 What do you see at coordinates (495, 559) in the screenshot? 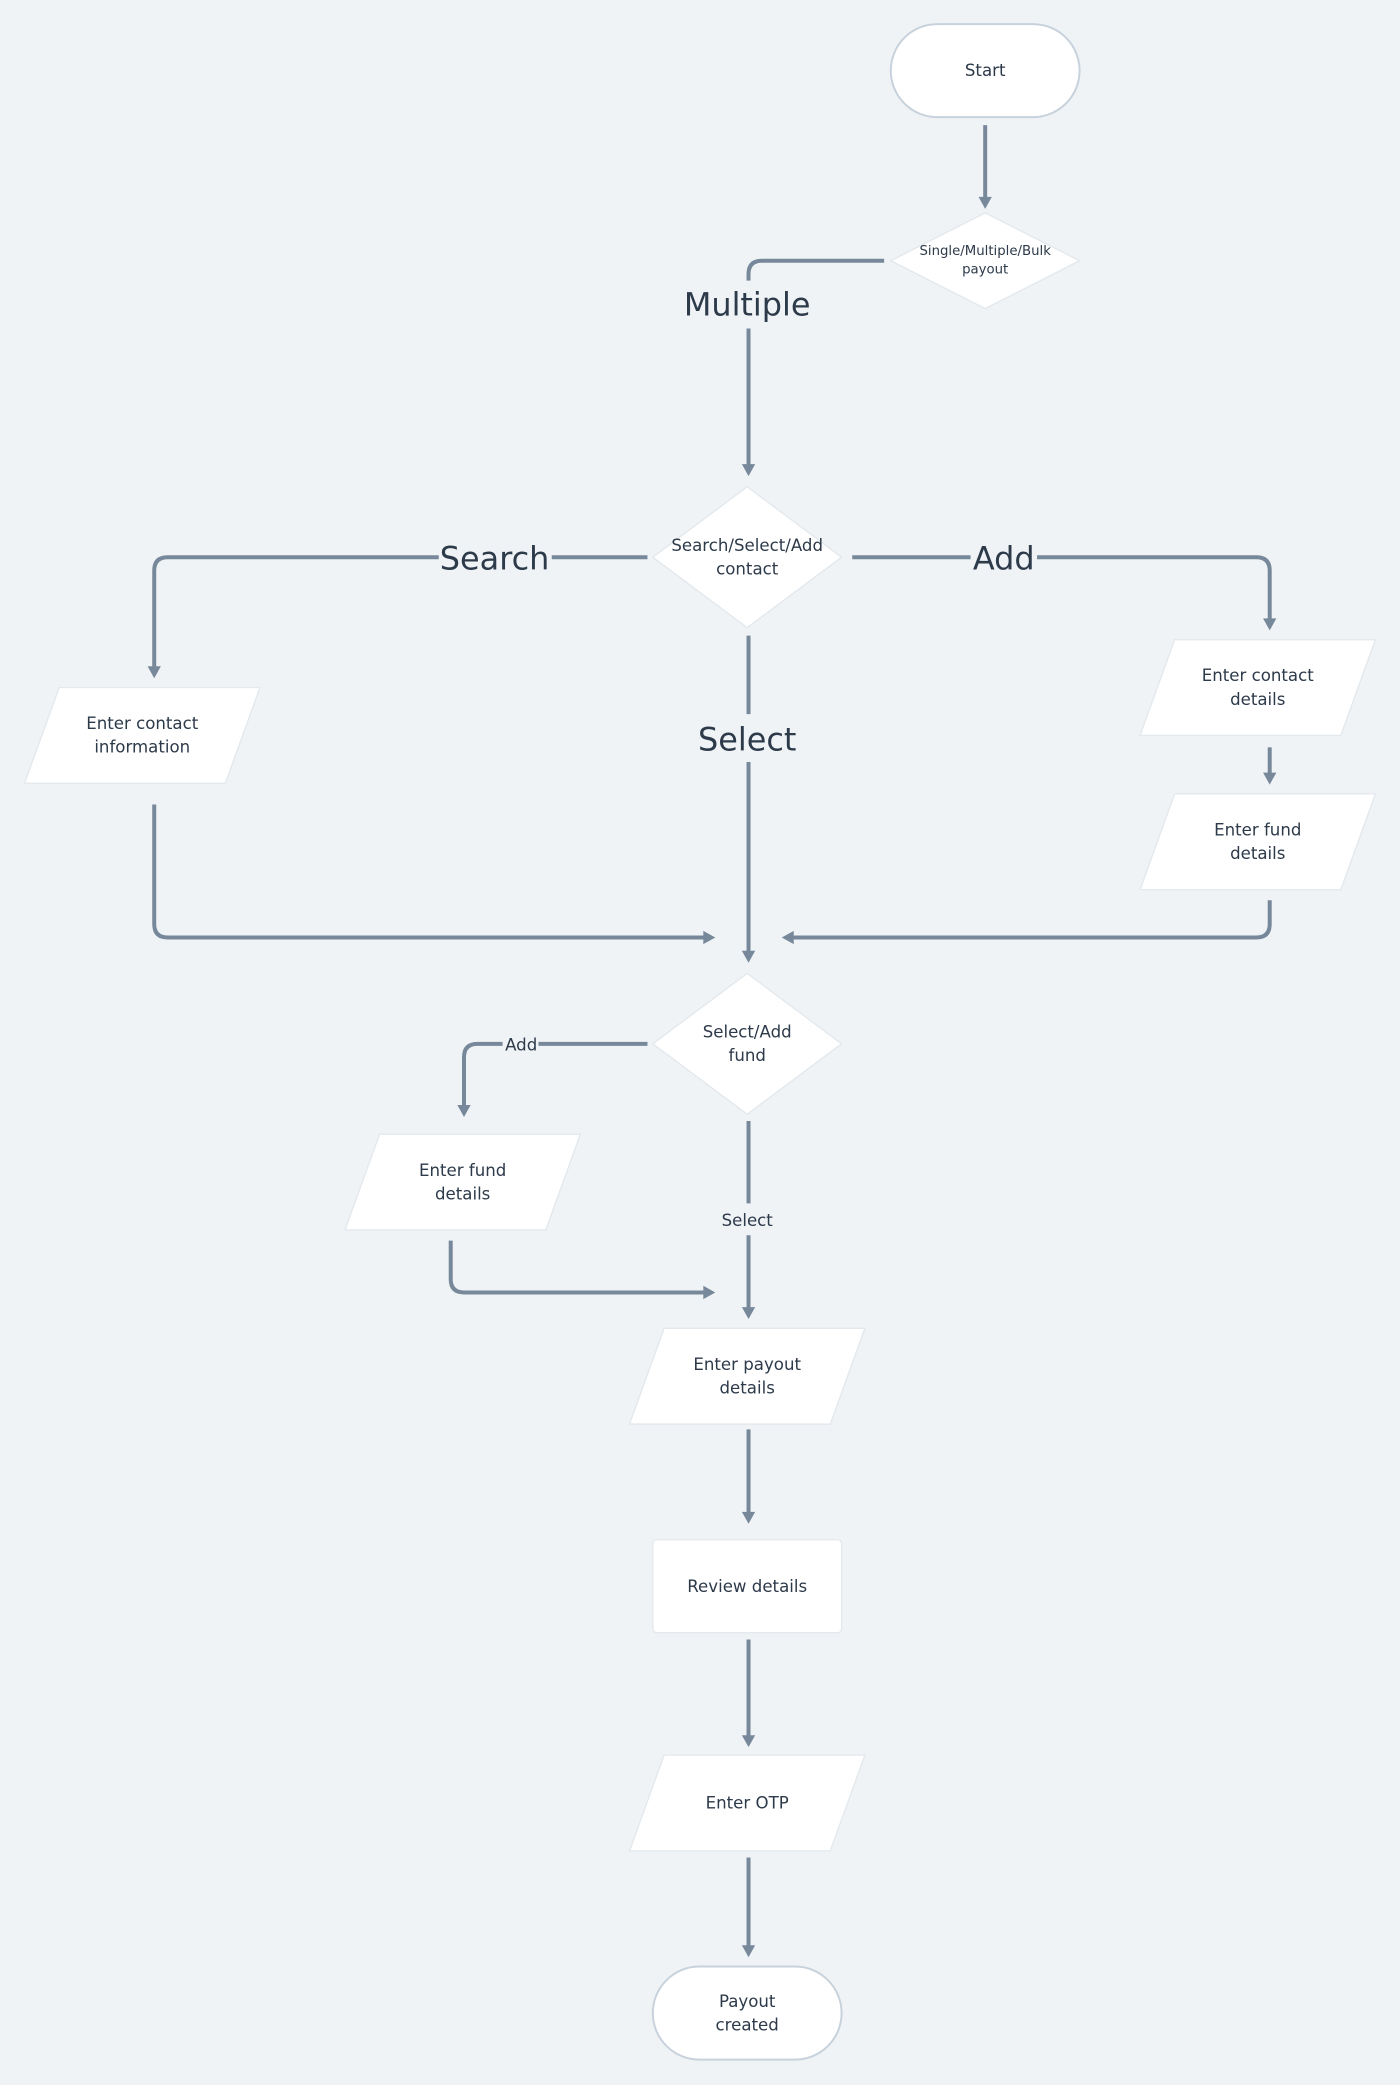
I see `edge-label-search: Search` at bounding box center [495, 559].